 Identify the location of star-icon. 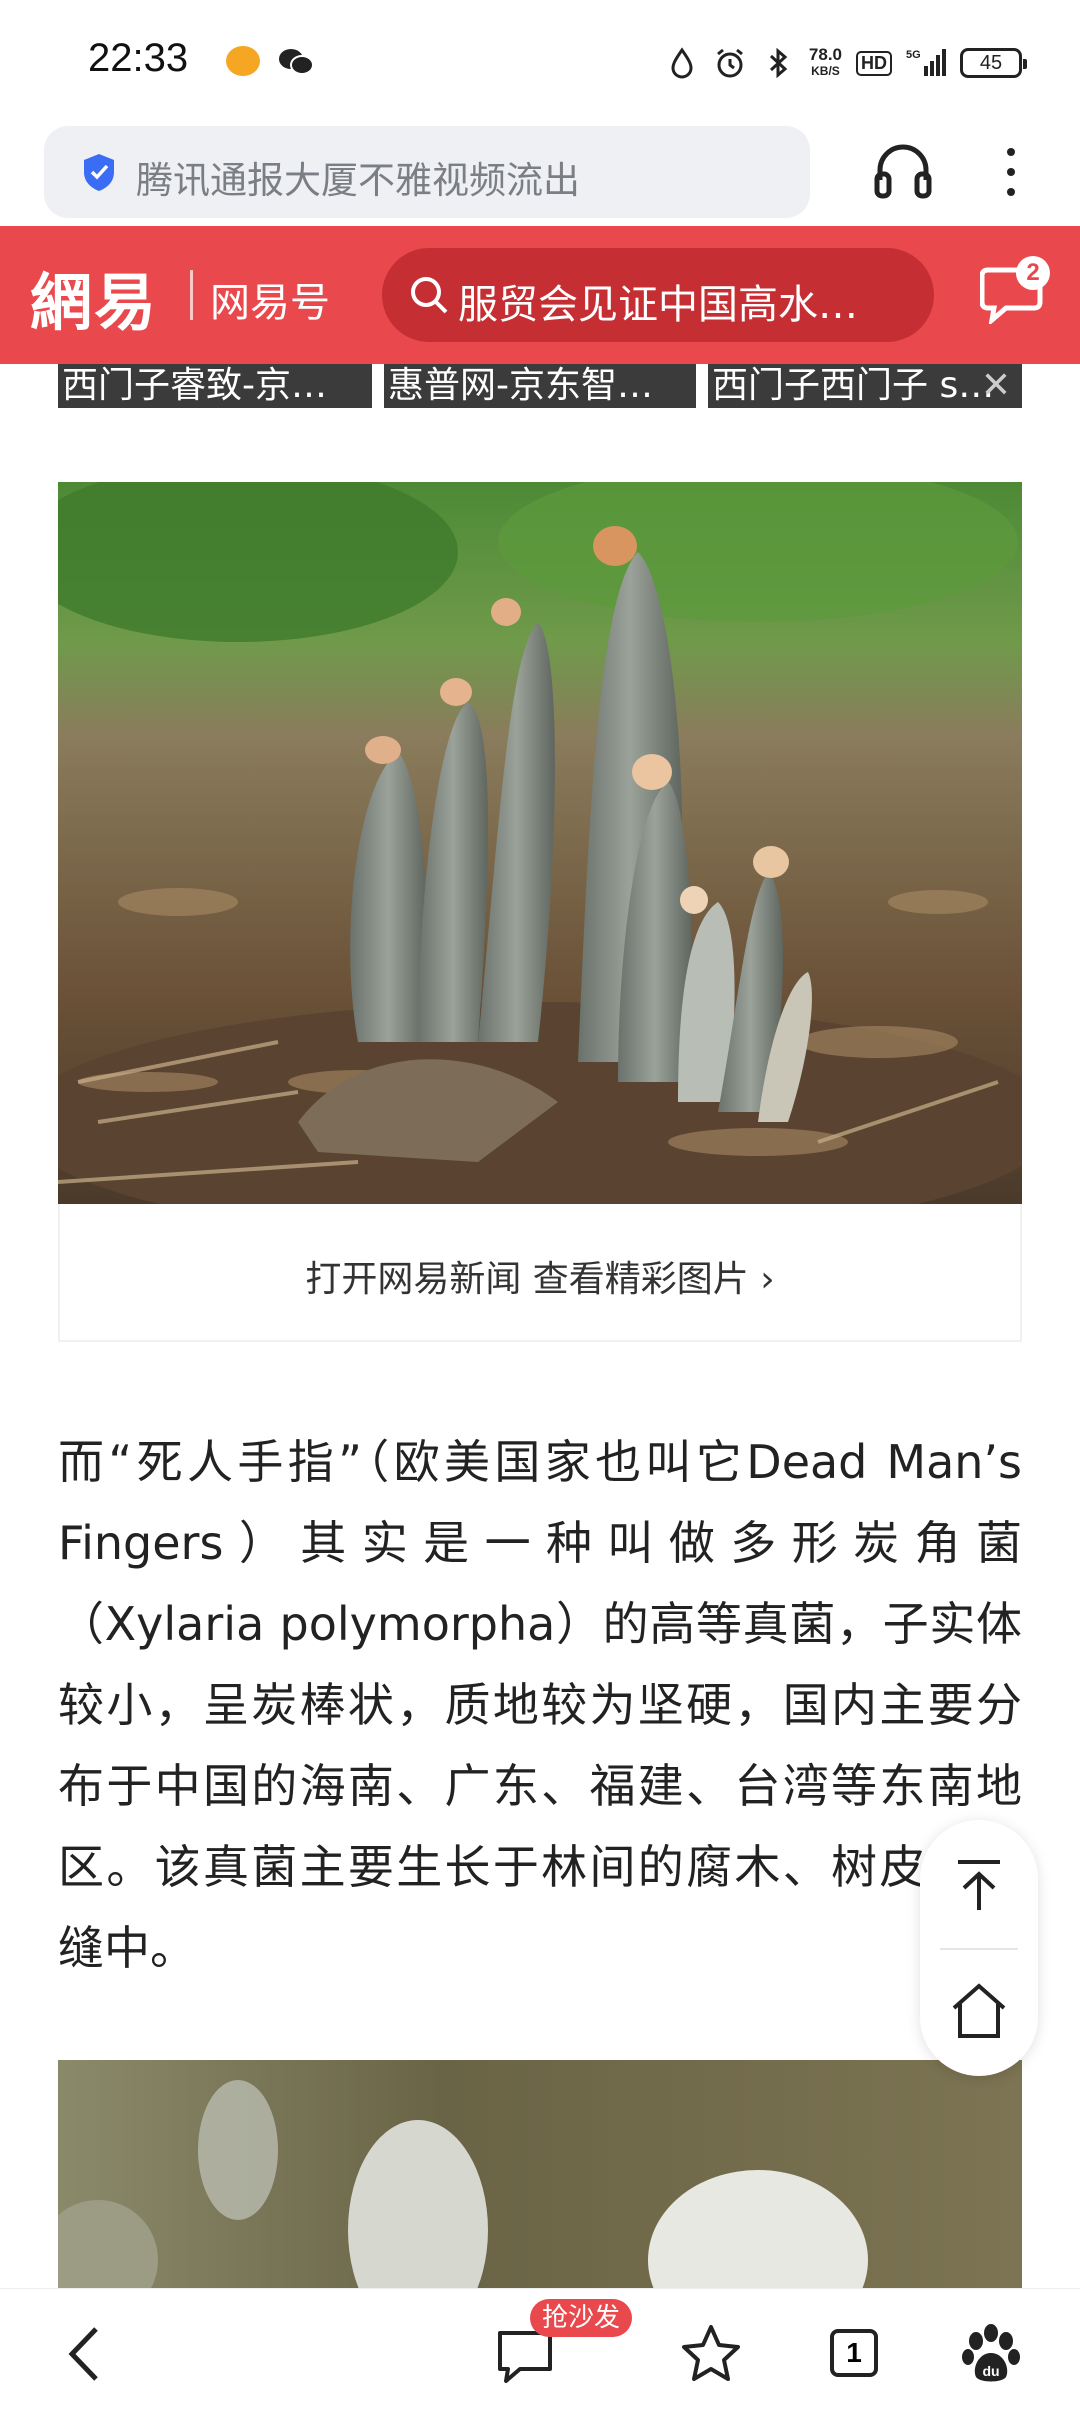
(711, 2354).